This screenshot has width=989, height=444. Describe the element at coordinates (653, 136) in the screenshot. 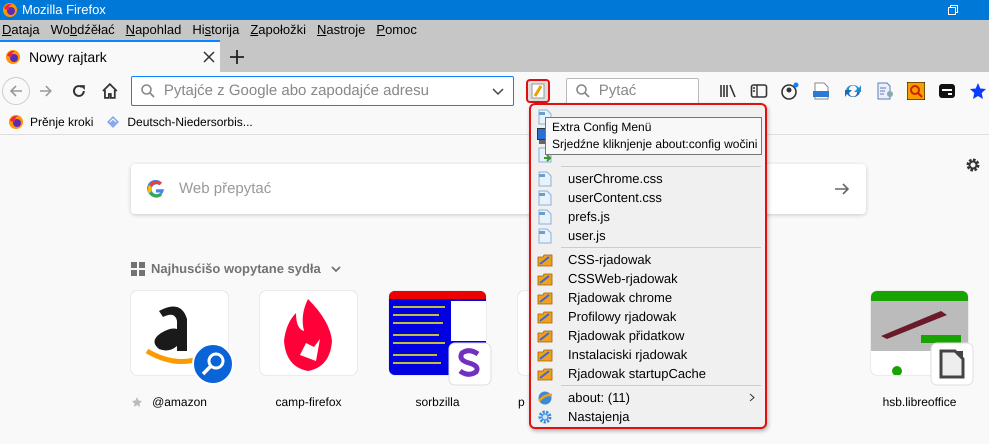

I see `tooltip: Extra Config Menü Srjedźne kliknjenje about:config wočini` at that location.